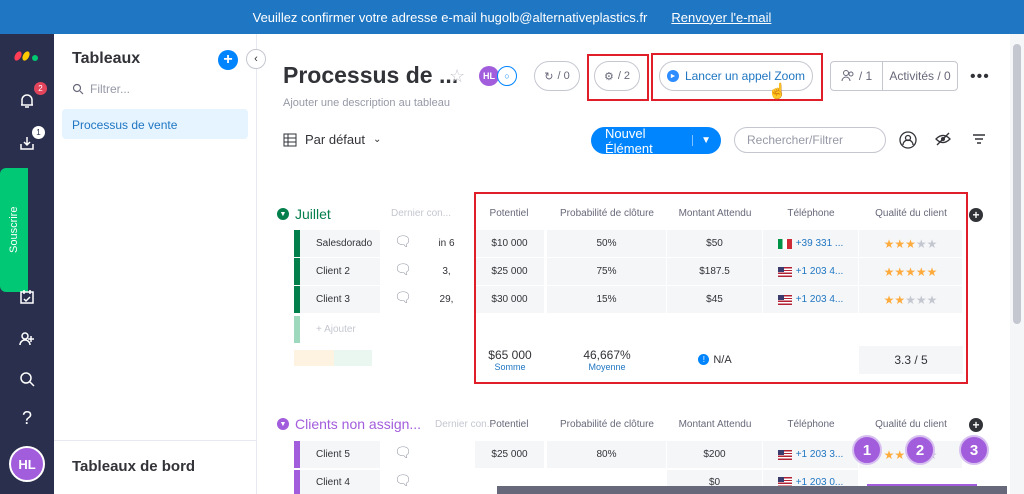 This screenshot has height=494, width=1024. I want to click on column-header-telephone: Téléphone, so click(811, 424).